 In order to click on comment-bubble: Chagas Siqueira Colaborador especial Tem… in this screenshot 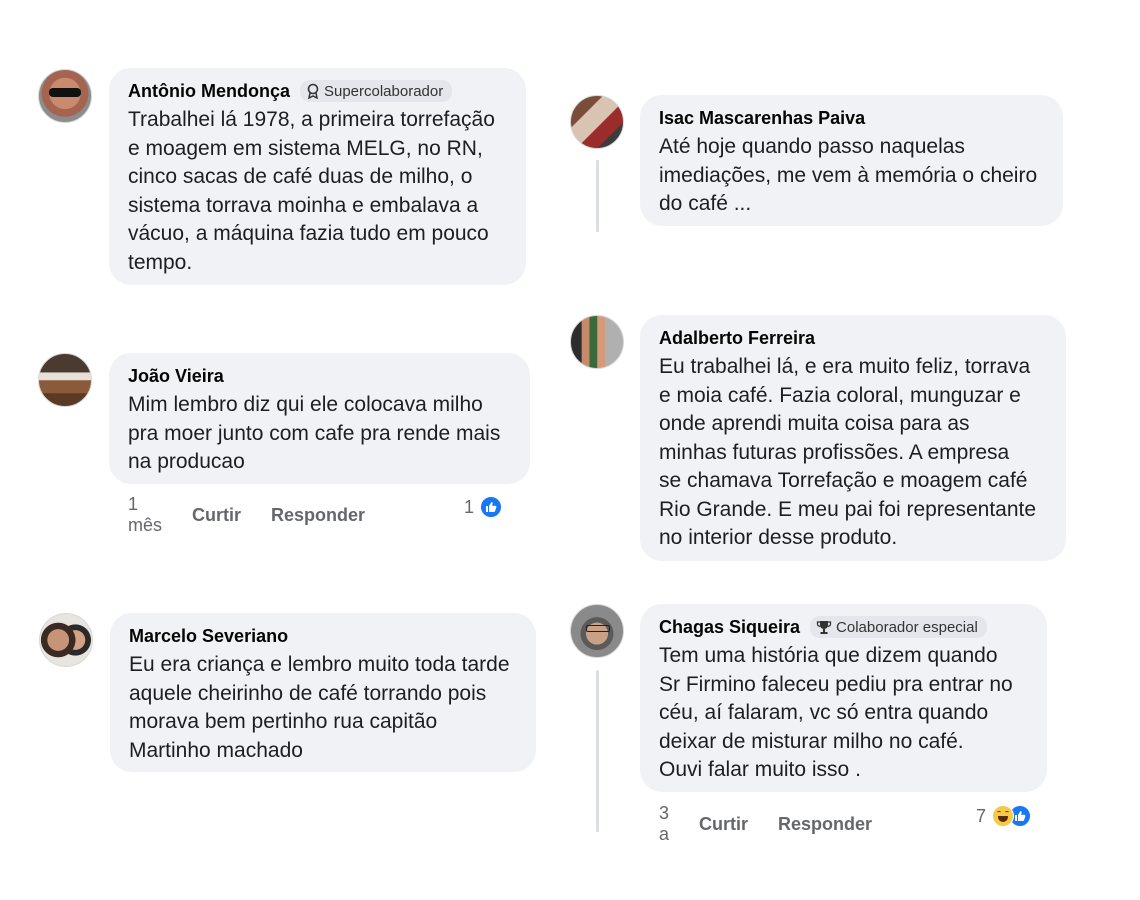, I will do `click(843, 698)`.